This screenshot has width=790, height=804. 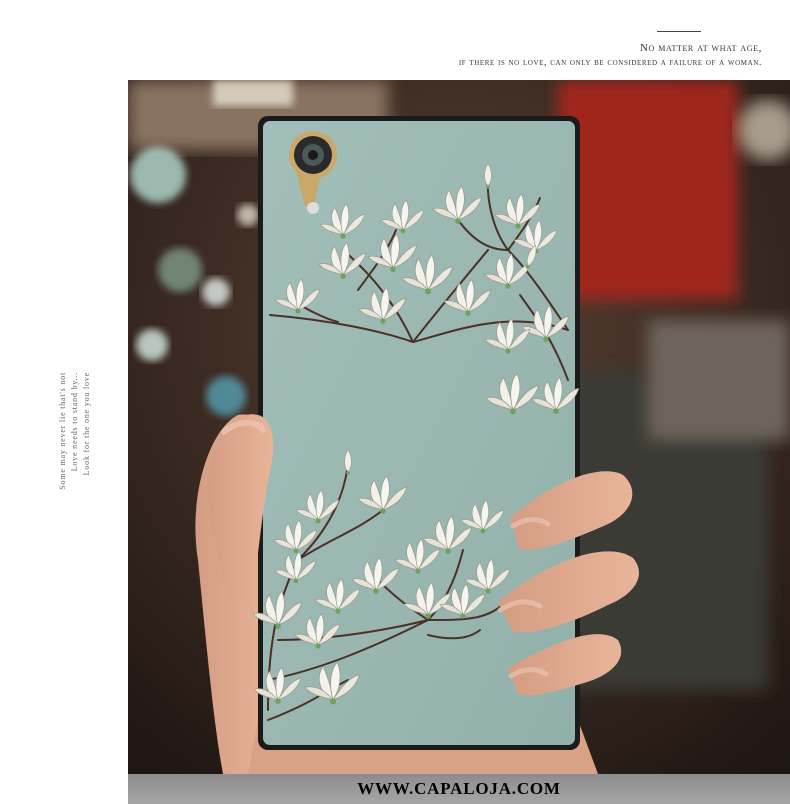 I want to click on quote-line-1: No matter at what age,, so click(x=701, y=48).